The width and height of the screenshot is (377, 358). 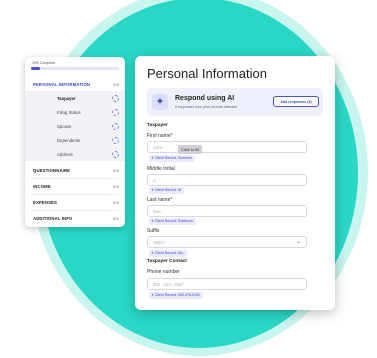 I want to click on subsection-address: Address, so click(x=88, y=154).